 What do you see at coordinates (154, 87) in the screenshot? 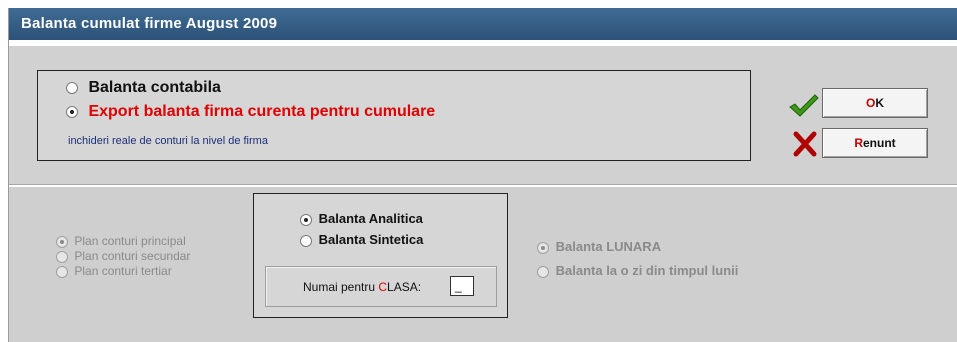
I see `option-balanta-contabila-label: Balanta contabila` at bounding box center [154, 87].